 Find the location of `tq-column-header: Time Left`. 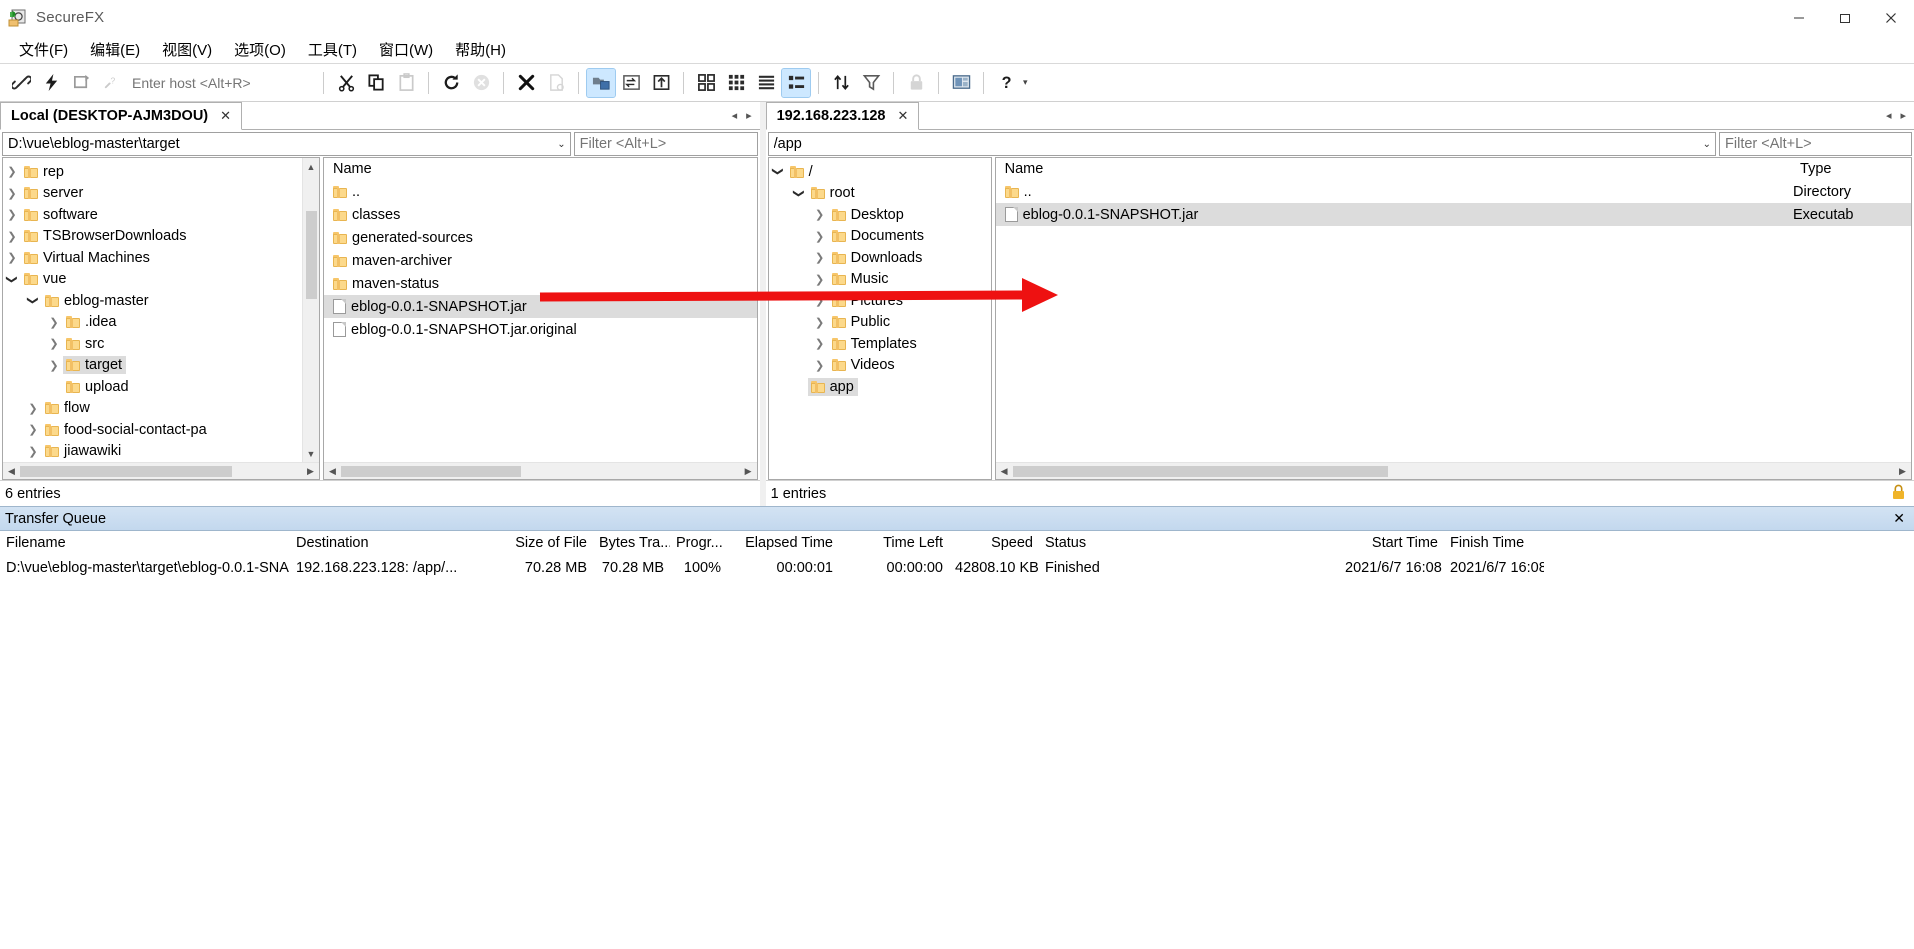

tq-column-header: Time Left is located at coordinates (894, 543).